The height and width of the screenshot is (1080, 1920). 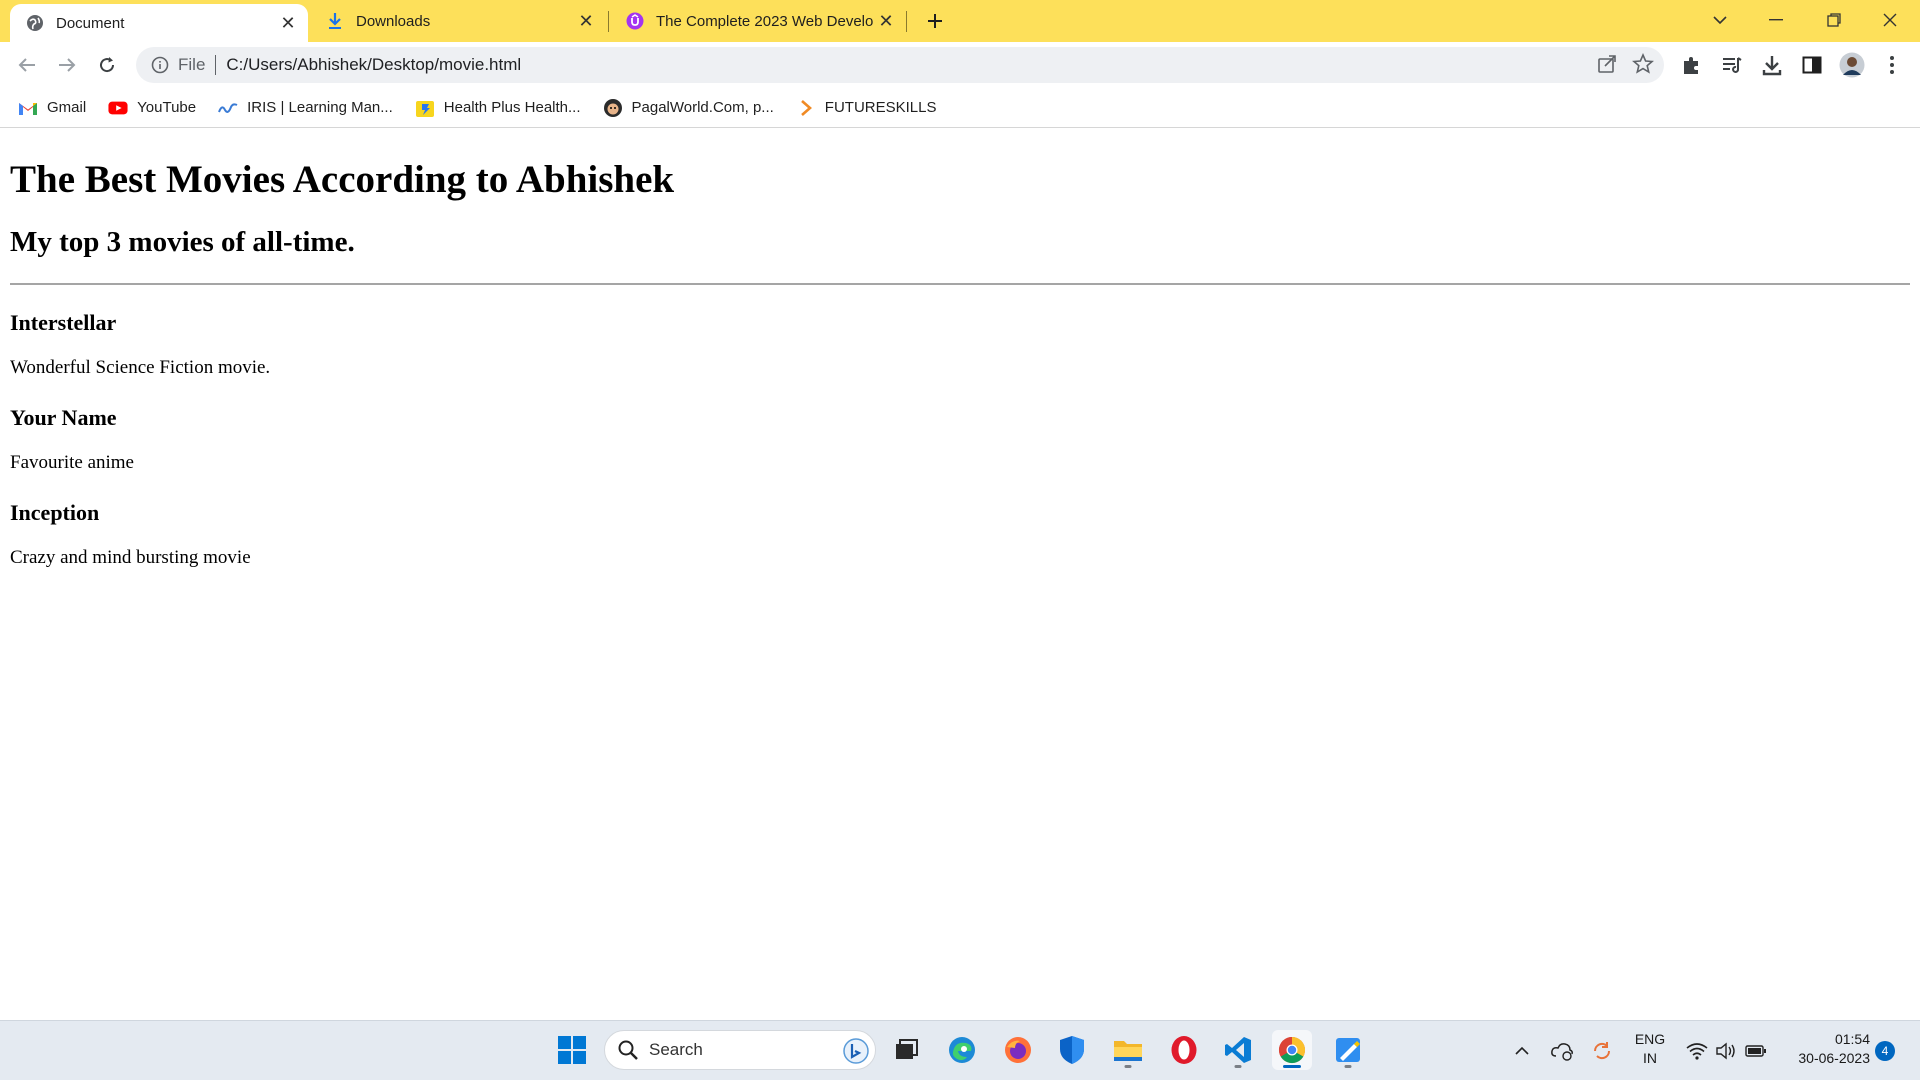 What do you see at coordinates (1852, 65) in the screenshot?
I see `profile-avatar` at bounding box center [1852, 65].